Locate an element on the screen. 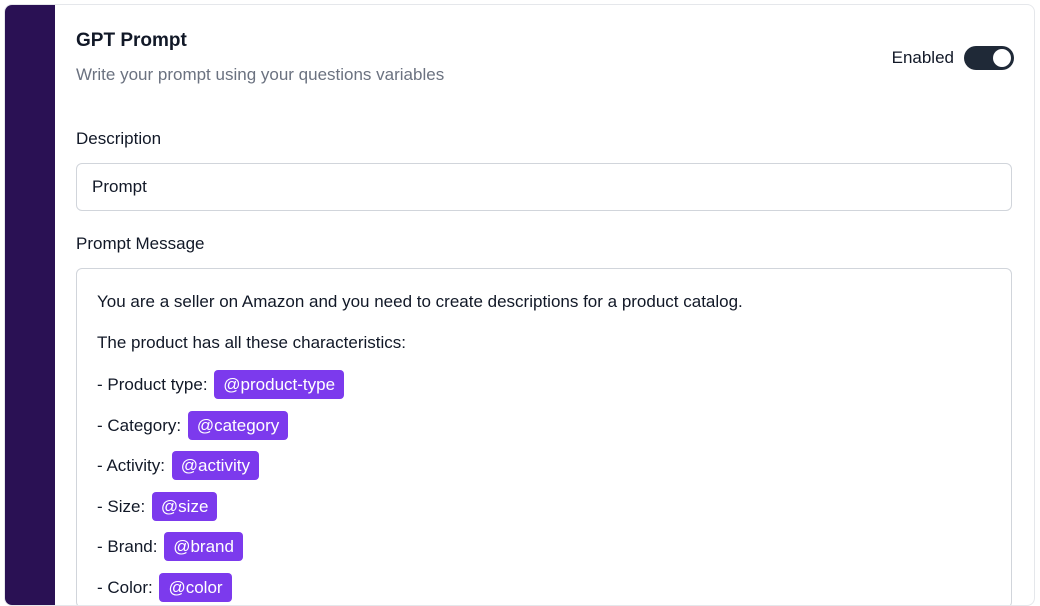 The width and height of the screenshot is (1040, 606). variable-tag-color: @color is located at coordinates (195, 587).